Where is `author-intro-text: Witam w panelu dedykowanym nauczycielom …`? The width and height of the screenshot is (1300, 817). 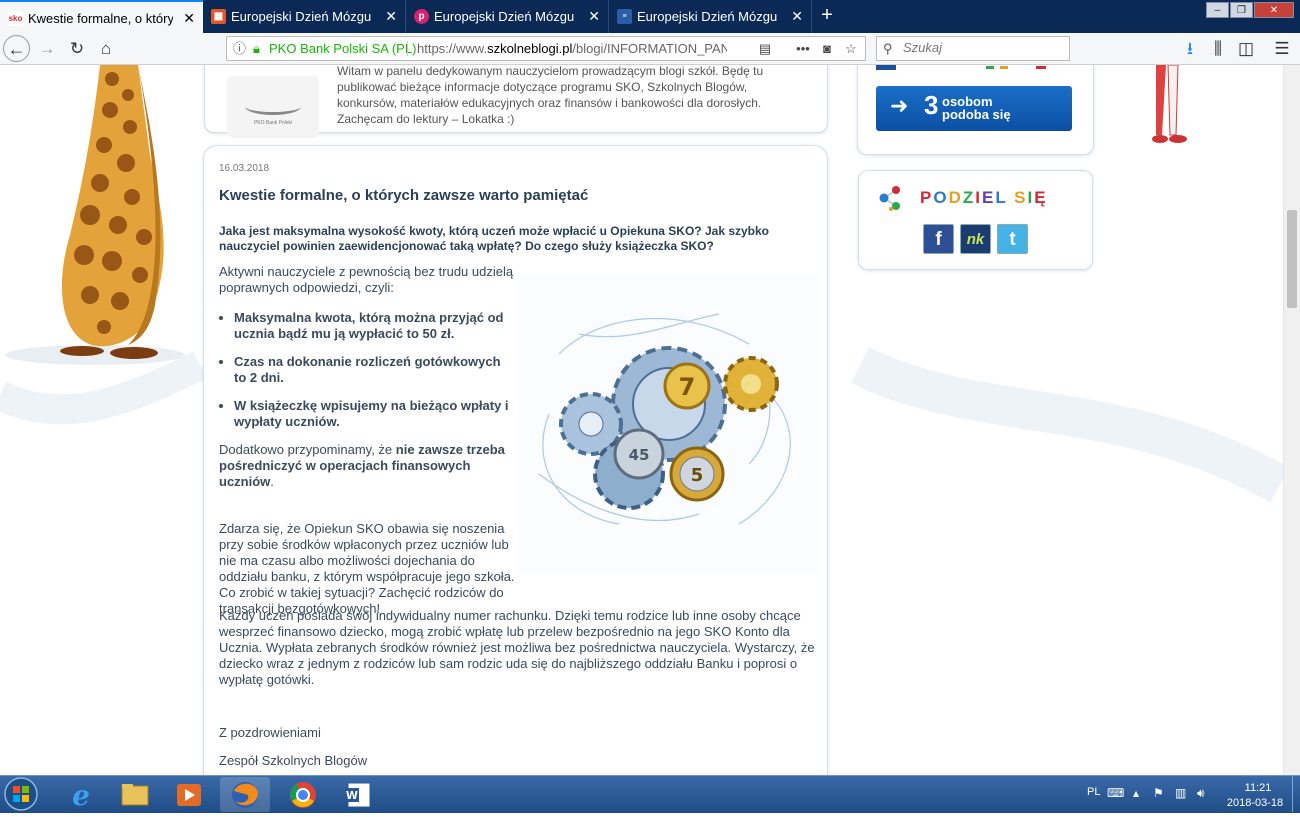 author-intro-text: Witam w panelu dedykowanym nauczycielom … is located at coordinates (550, 95).